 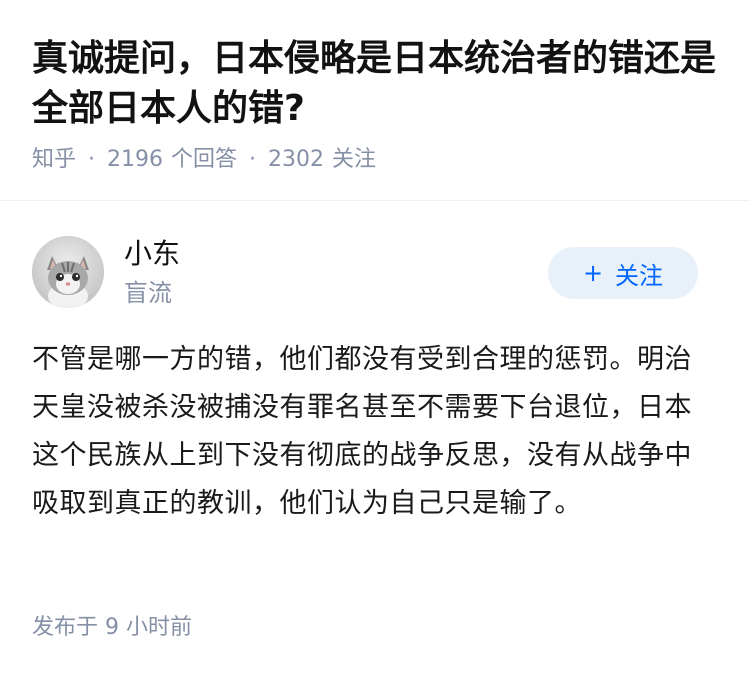 I want to click on question-meta: 知乎 · 2196 个回答 · 2302 关注, so click(x=204, y=160).